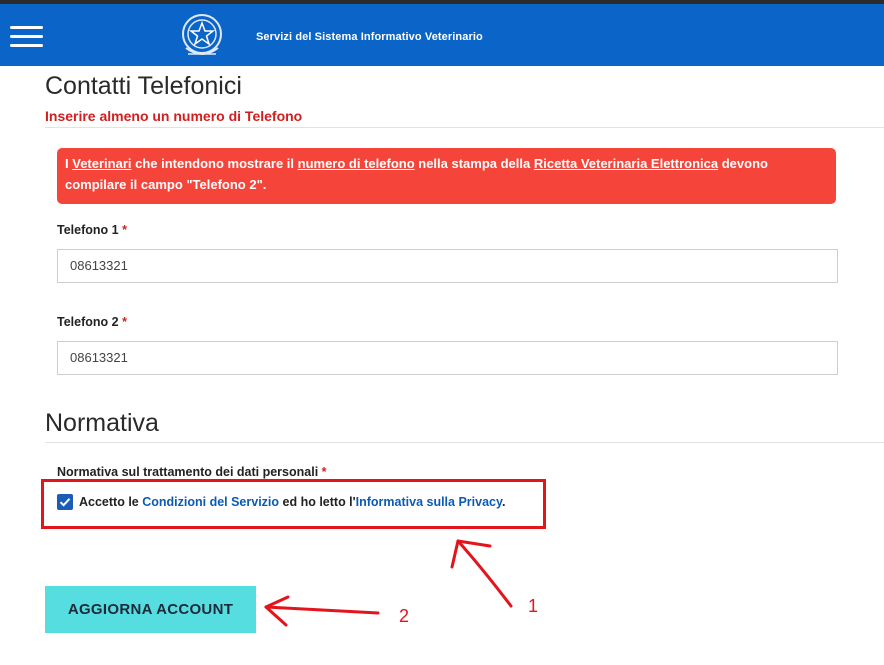 Image resolution: width=884 pixels, height=665 pixels. Describe the element at coordinates (150, 609) in the screenshot. I see `update-account-button: AGGIORNA ACCOUNT` at that location.